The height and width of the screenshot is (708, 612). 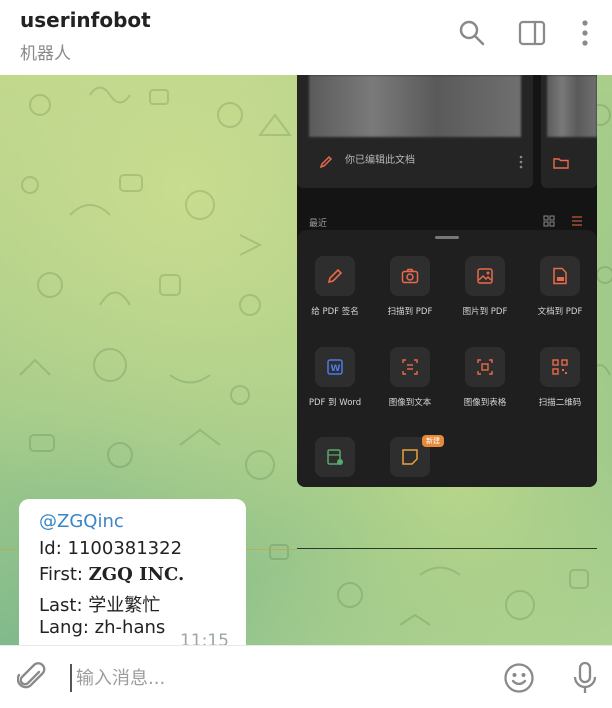 I want to click on tool-doc-to-pdf: 文档到 PDF, so click(x=559, y=286).